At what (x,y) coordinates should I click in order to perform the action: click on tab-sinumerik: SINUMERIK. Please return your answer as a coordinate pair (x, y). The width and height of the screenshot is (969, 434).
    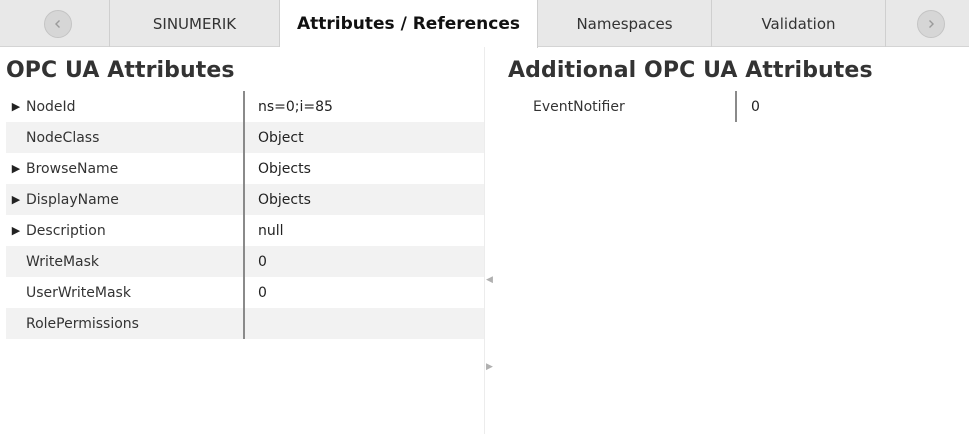
    Looking at the image, I should click on (195, 23).